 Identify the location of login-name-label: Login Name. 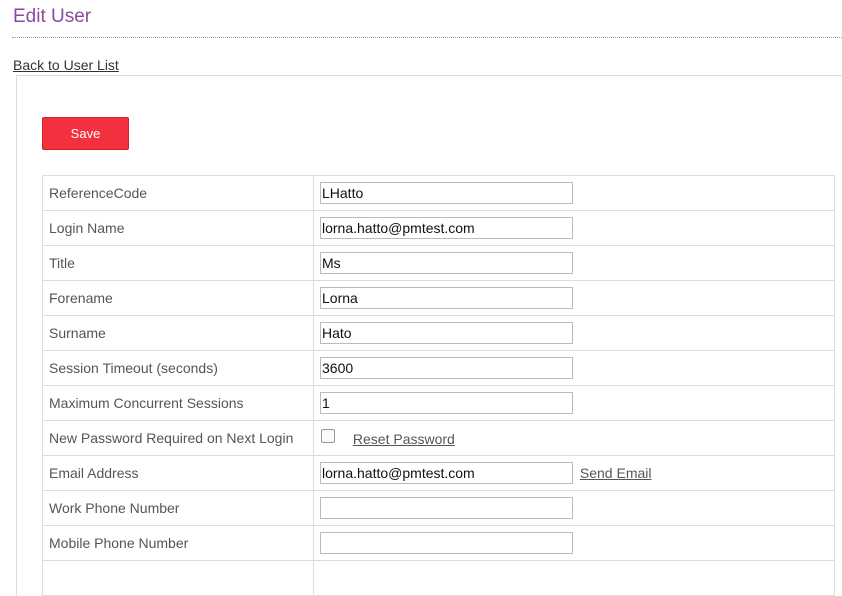
(178, 228).